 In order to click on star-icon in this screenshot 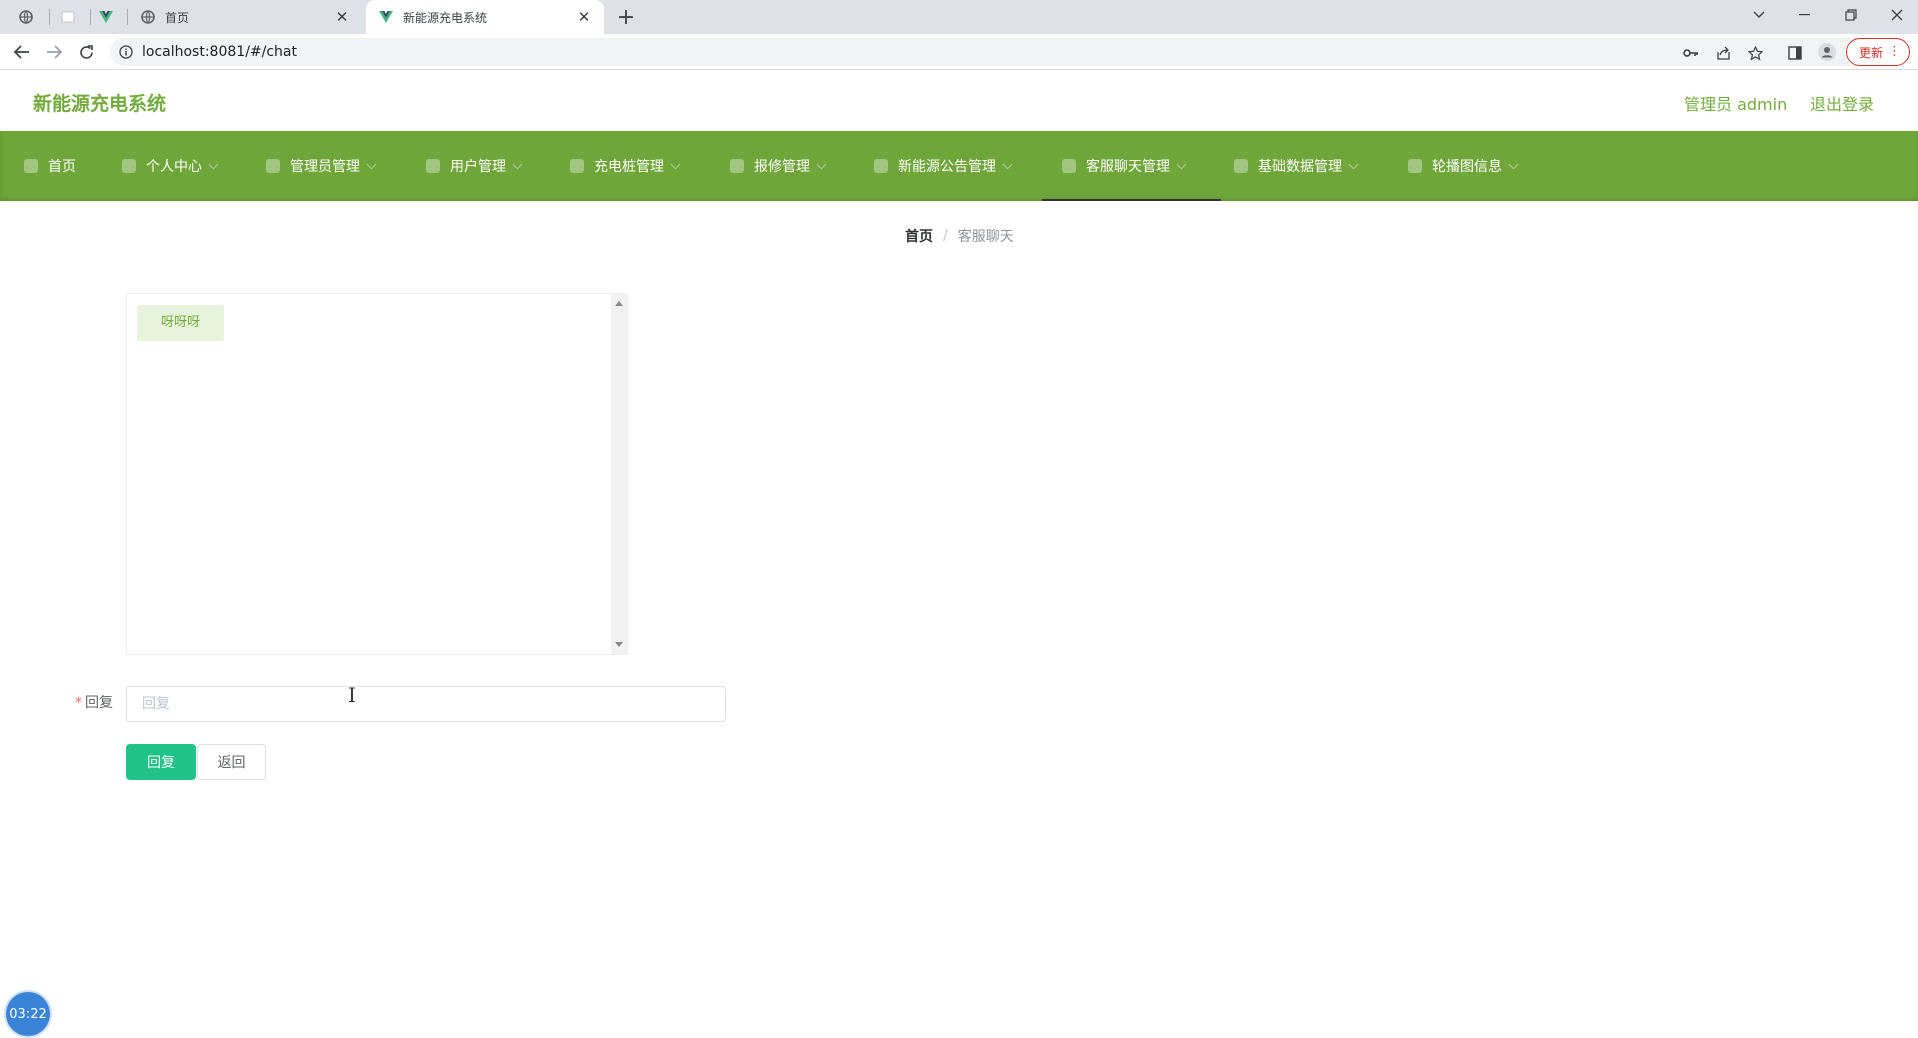, I will do `click(1755, 53)`.